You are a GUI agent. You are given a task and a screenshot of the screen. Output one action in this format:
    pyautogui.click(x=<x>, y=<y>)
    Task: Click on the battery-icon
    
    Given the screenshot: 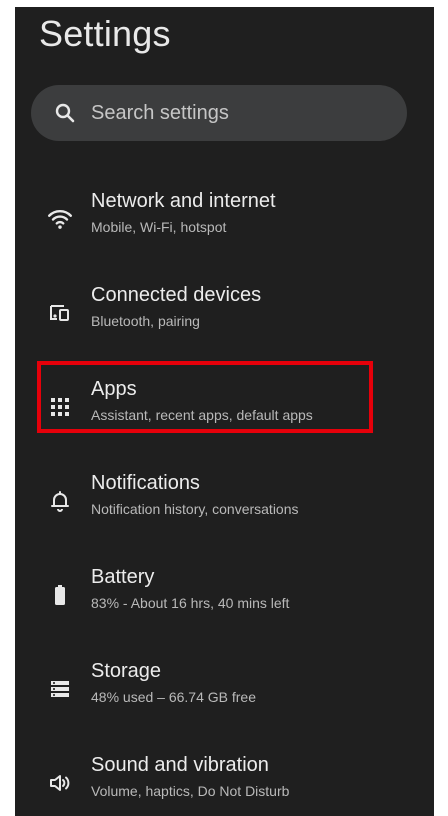 What is the action you would take?
    pyautogui.click(x=60, y=595)
    